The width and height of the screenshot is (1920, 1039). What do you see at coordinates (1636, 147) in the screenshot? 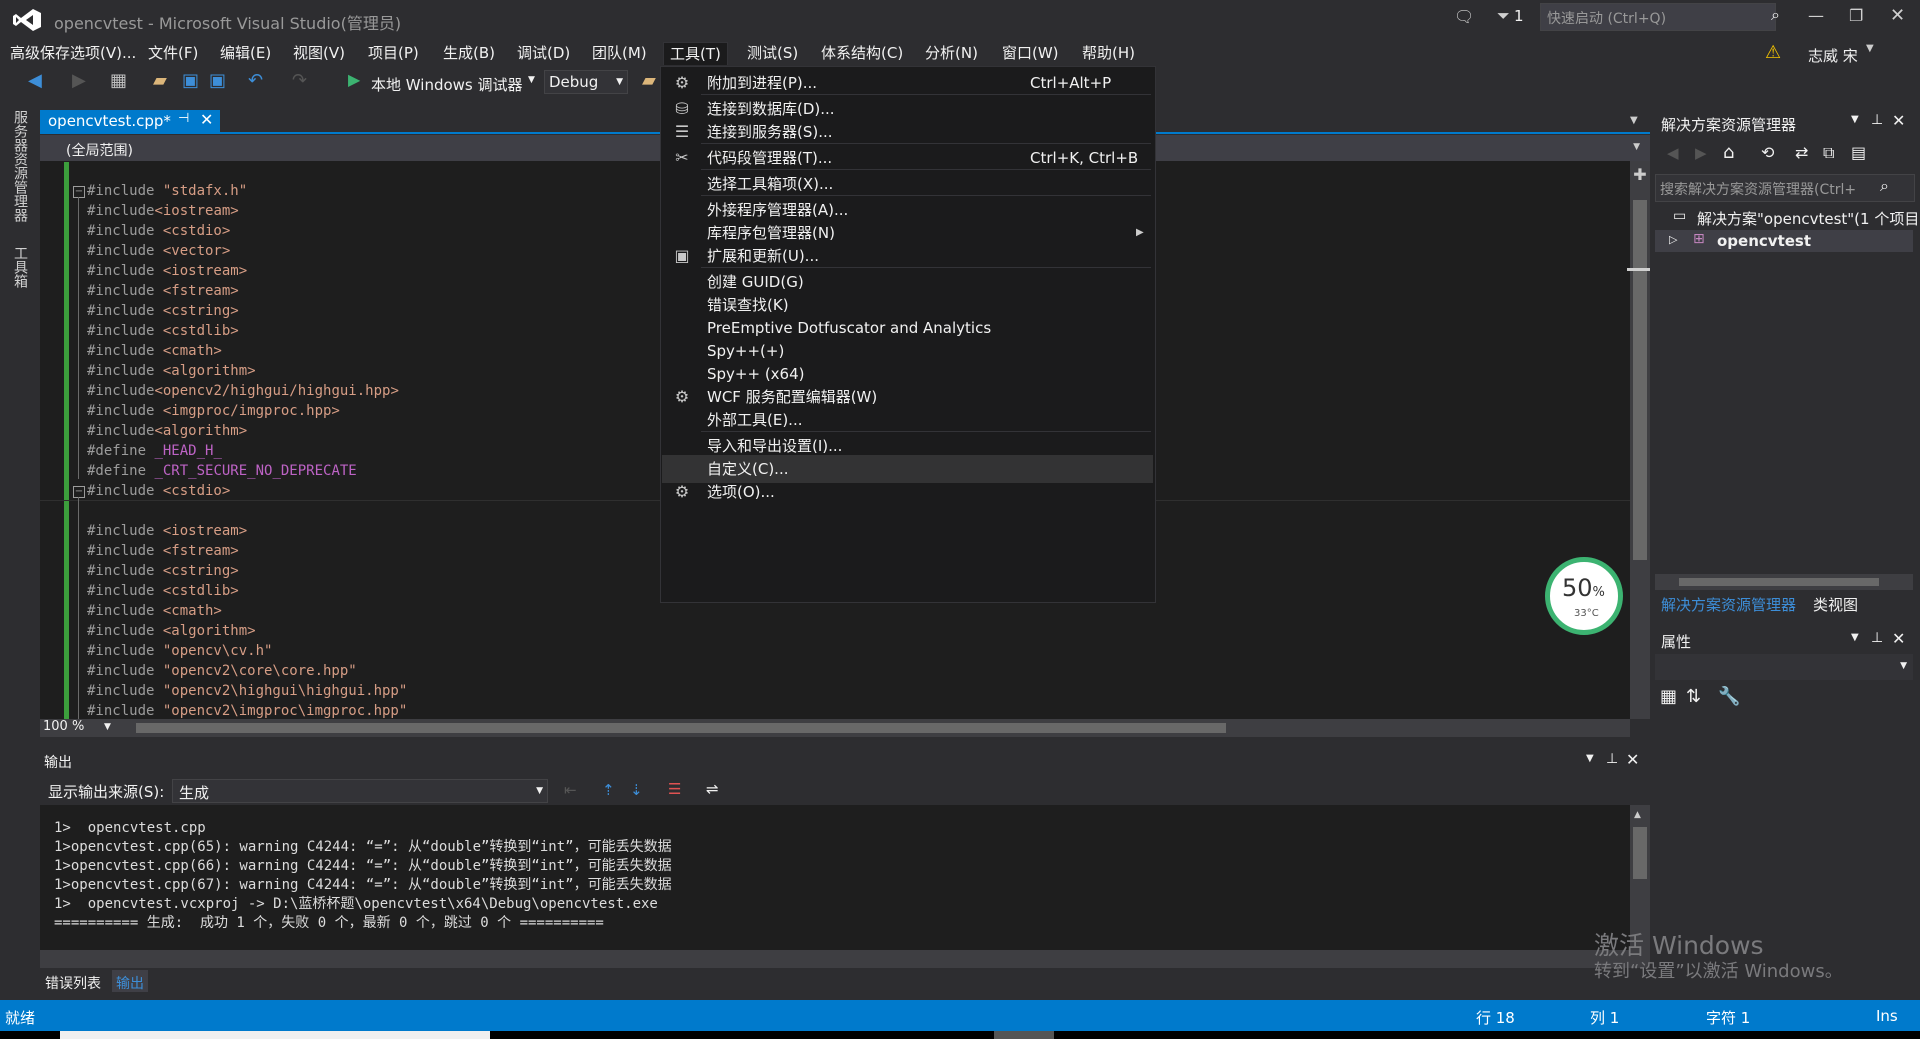
I see `scope-chevron-icon: ▼` at bounding box center [1636, 147].